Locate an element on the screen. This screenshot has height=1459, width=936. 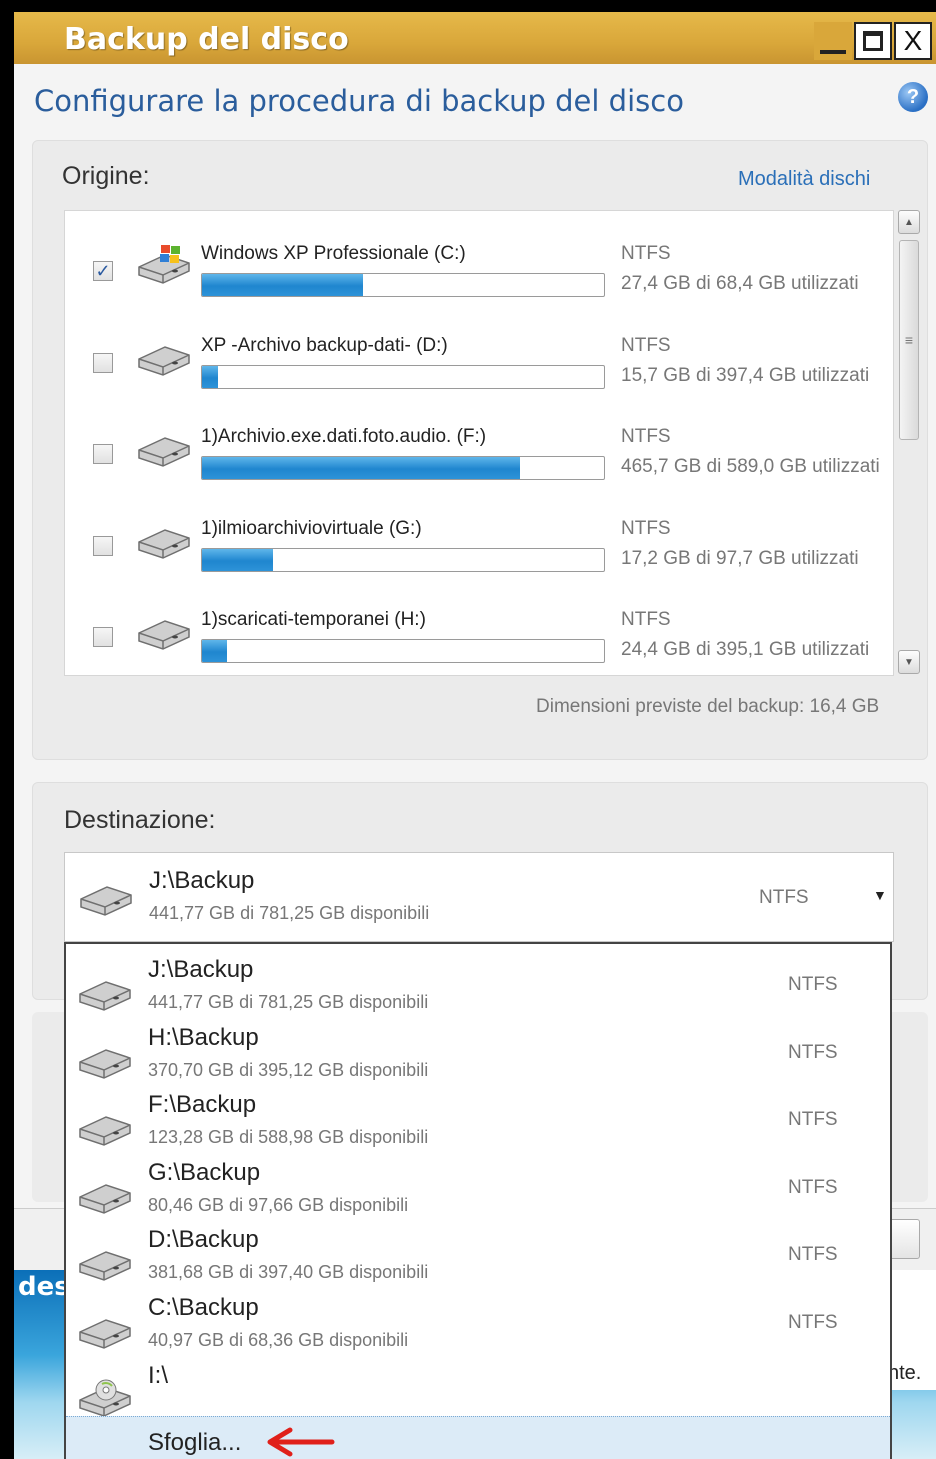
scroll-up-button: ▲ is located at coordinates (909, 222).